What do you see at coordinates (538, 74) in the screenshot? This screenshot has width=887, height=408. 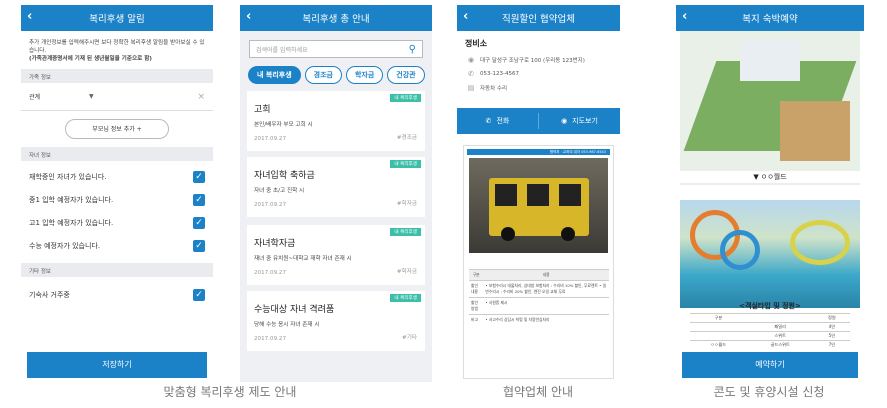 I see `phone-line: ✆ 053-123-4567` at bounding box center [538, 74].